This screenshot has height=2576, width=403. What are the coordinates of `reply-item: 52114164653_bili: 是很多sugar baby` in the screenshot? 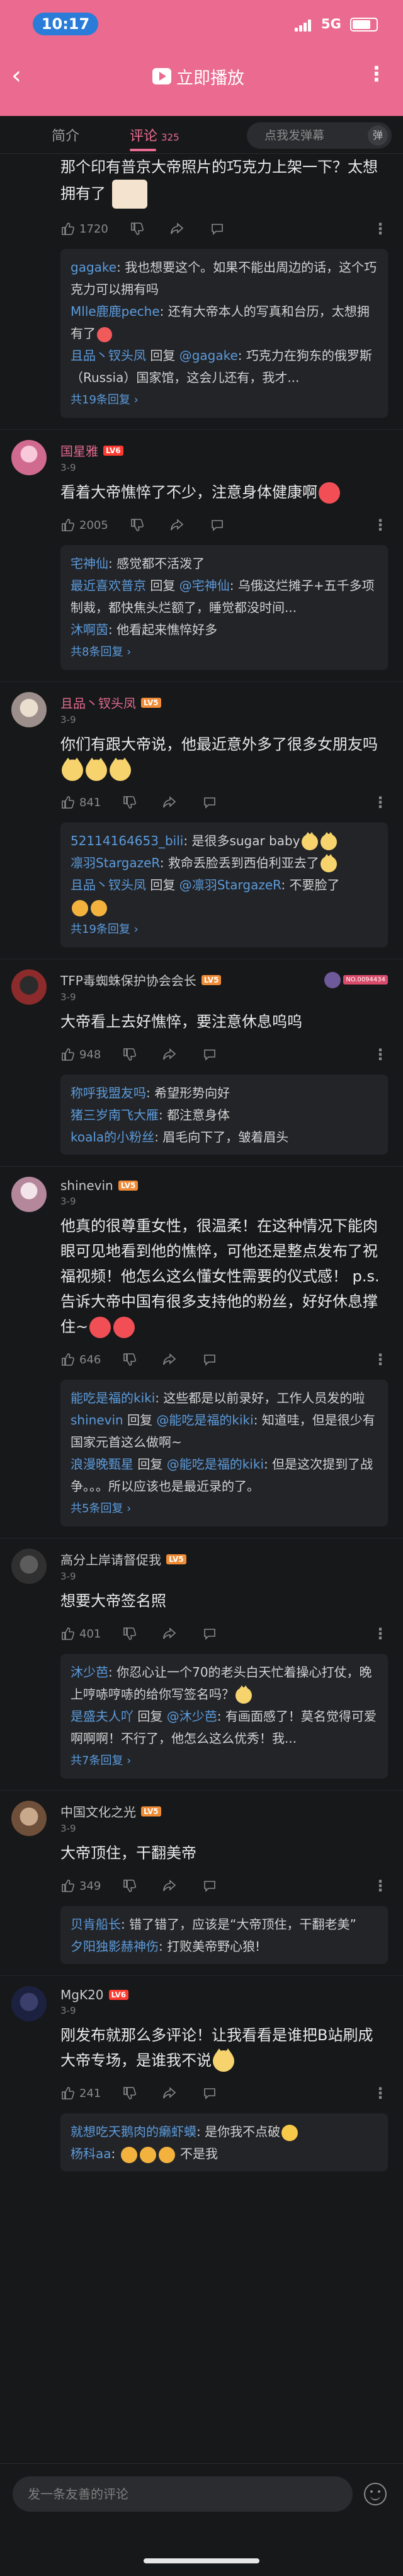 It's located at (224, 841).